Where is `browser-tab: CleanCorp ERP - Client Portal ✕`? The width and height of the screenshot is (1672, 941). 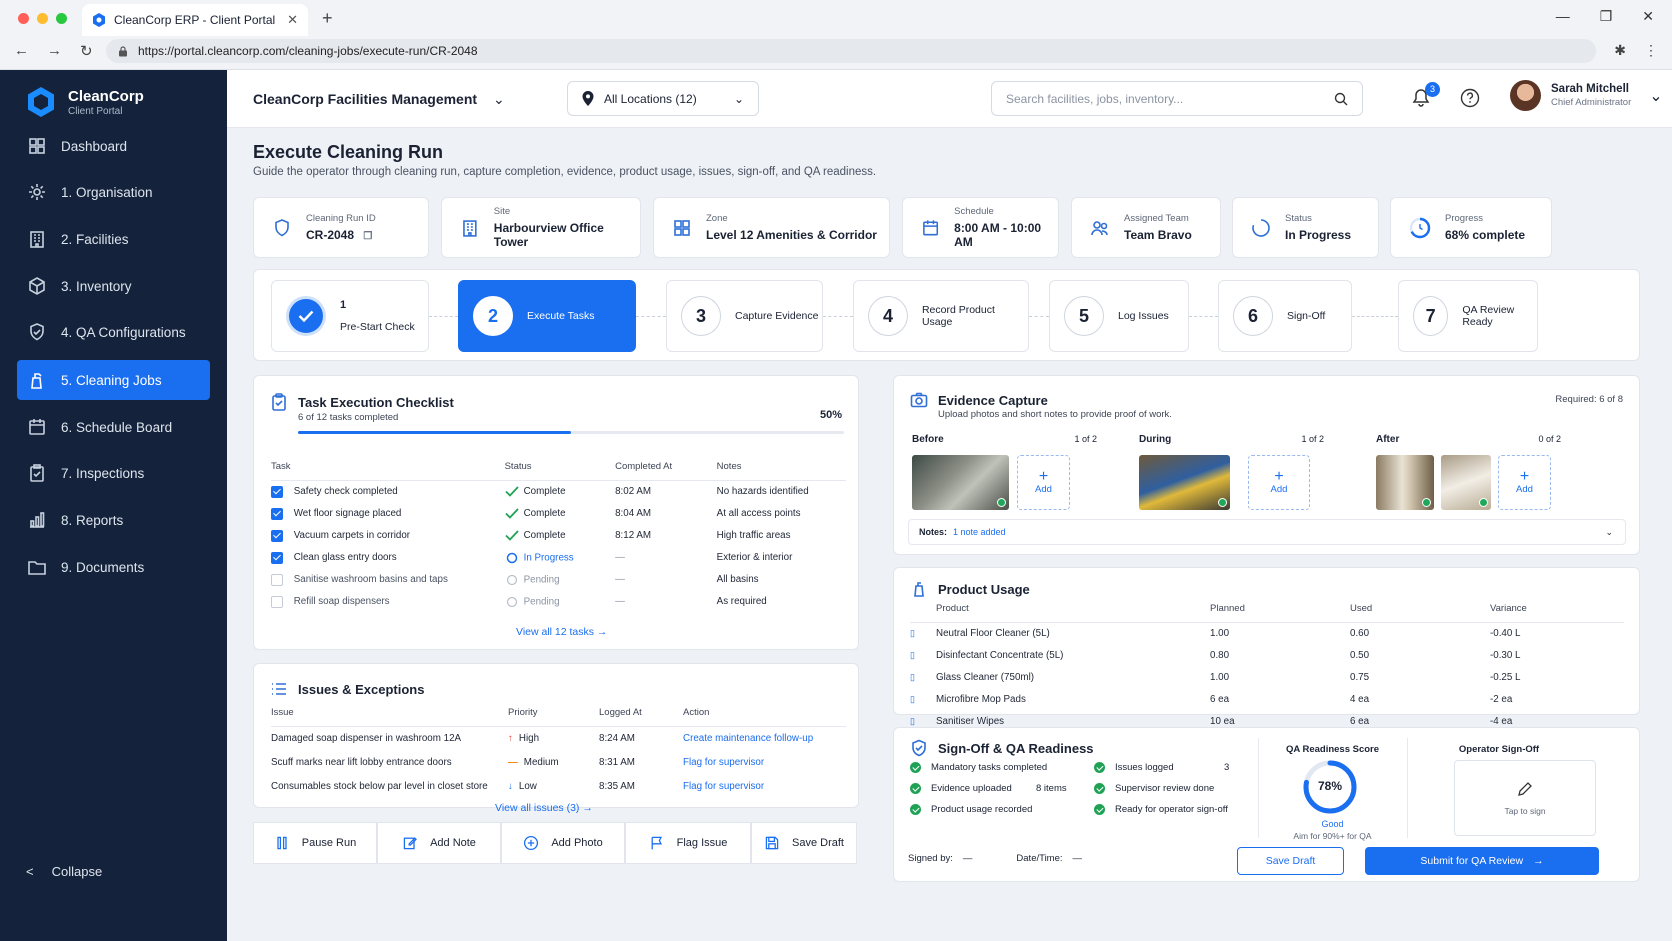 browser-tab: CleanCorp ERP - Client Portal ✕ is located at coordinates (195, 20).